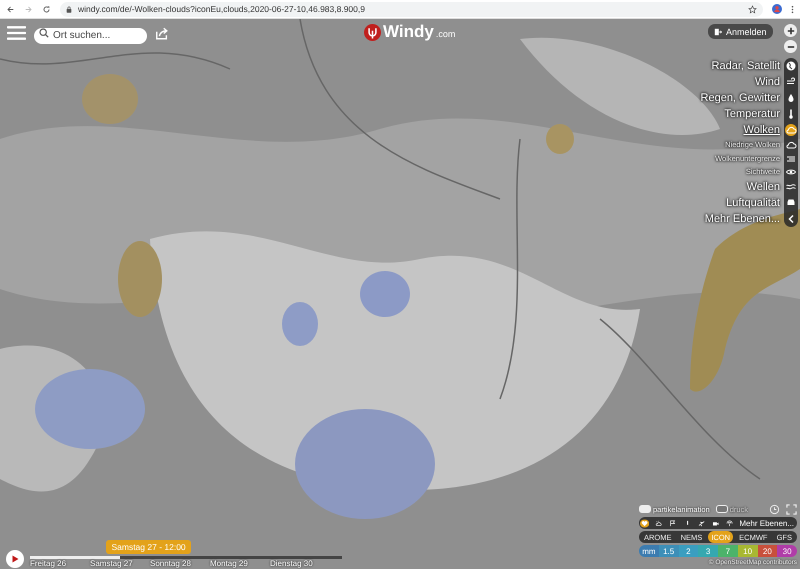 This screenshot has height=569, width=800. Describe the element at coordinates (69, 9) in the screenshot. I see `lock-icon` at that location.